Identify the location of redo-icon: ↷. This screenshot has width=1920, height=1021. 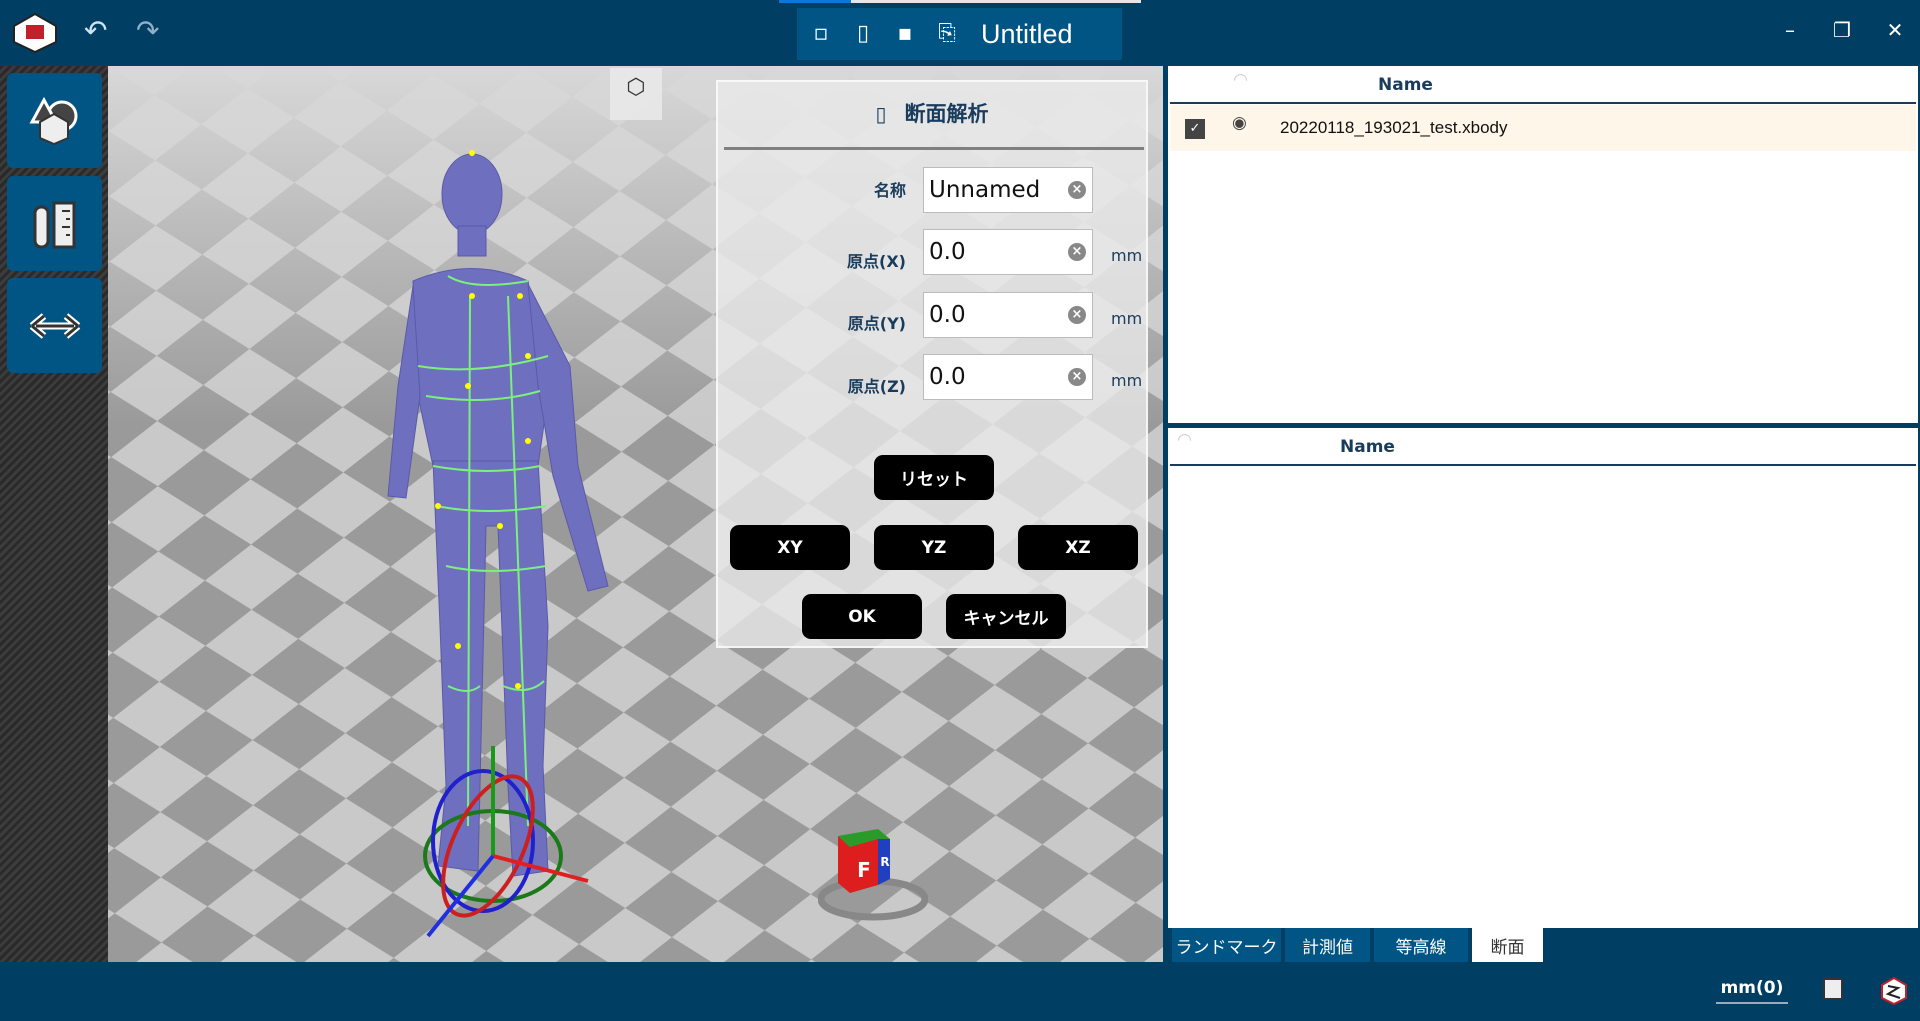
(147, 31).